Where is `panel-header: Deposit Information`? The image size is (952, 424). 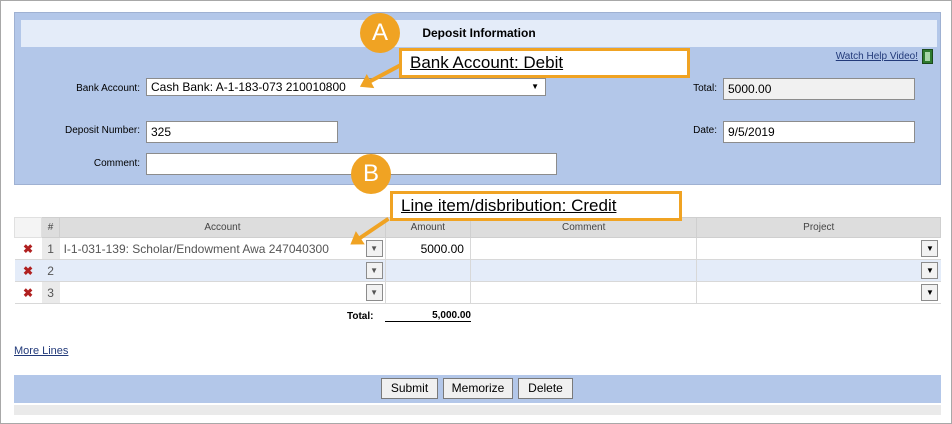
panel-header: Deposit Information is located at coordinates (479, 33).